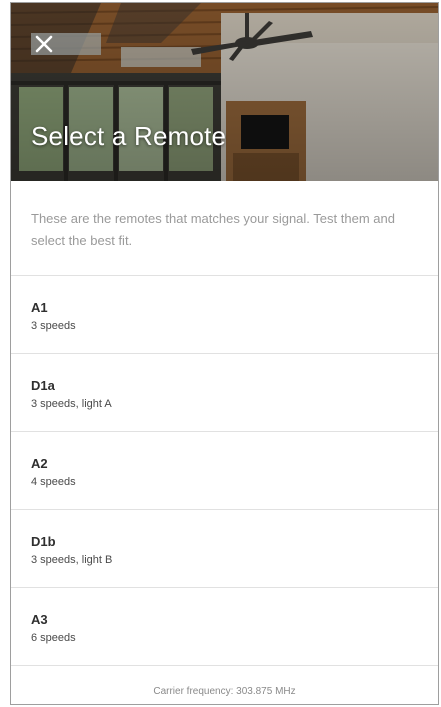 The height and width of the screenshot is (707, 441). Describe the element at coordinates (39, 619) in the screenshot. I see `remote-name: A3` at that location.